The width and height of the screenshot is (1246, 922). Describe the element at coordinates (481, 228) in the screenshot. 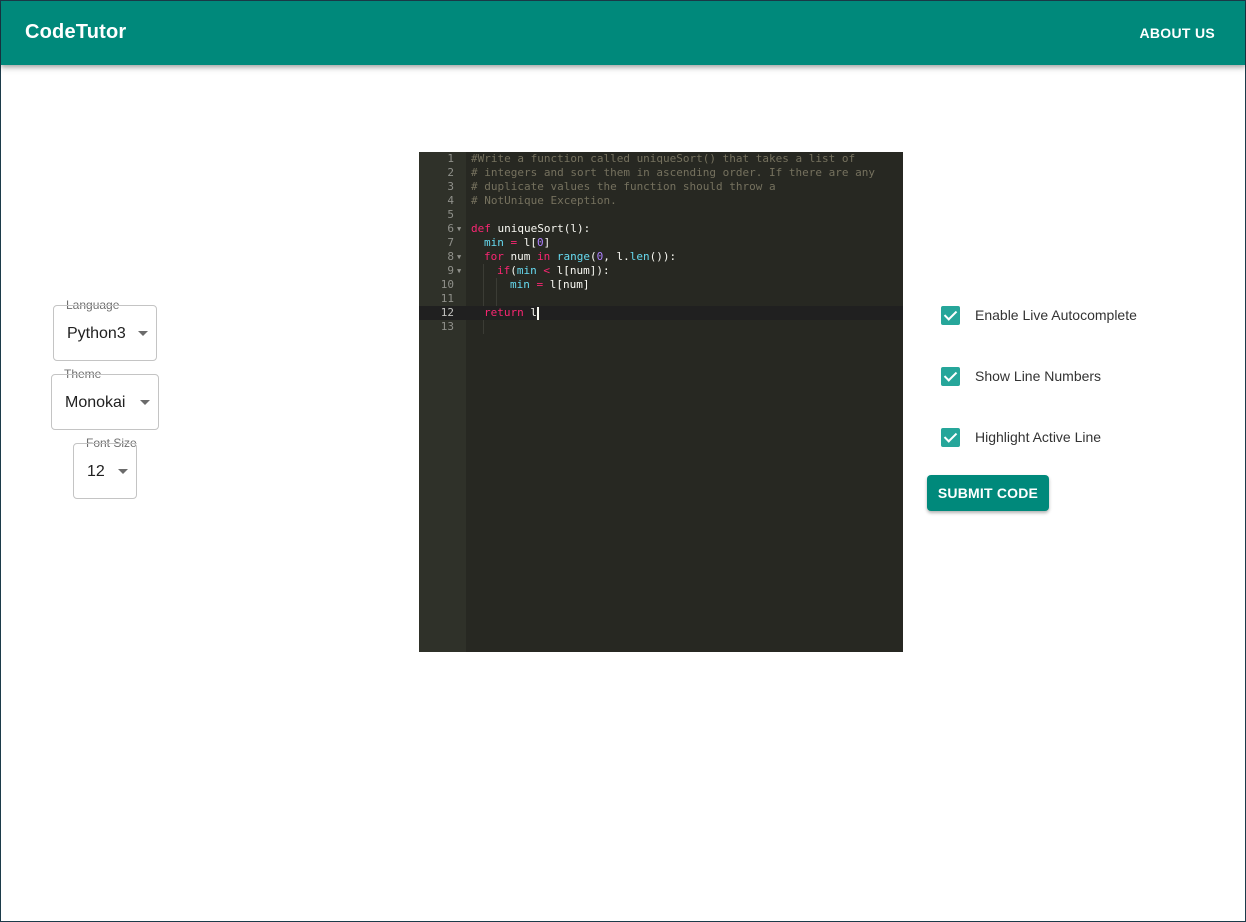

I see `keyword: def` at that location.